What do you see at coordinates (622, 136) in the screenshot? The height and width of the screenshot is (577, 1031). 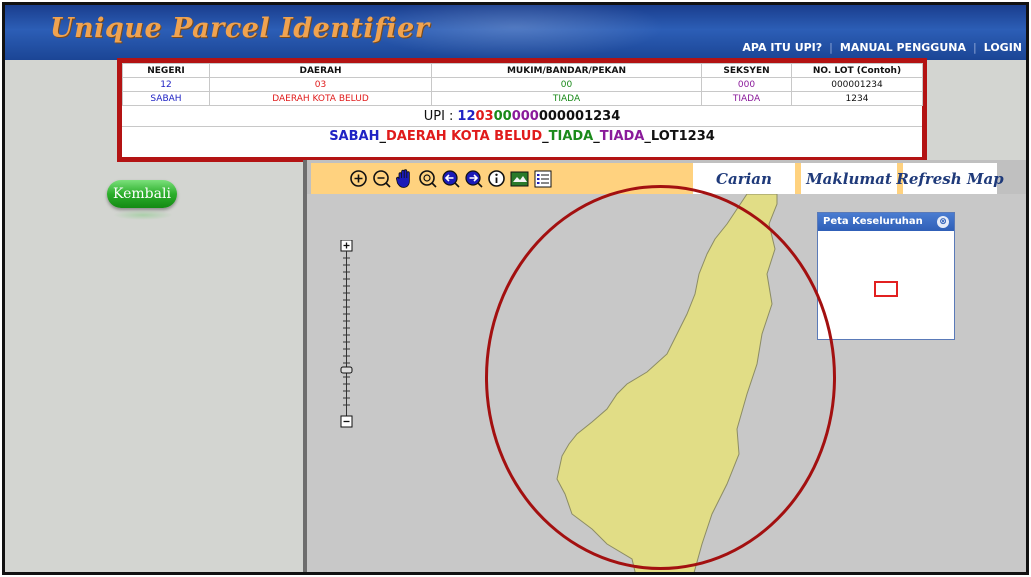 I see `upi-name-seksyen: TIADA` at bounding box center [622, 136].